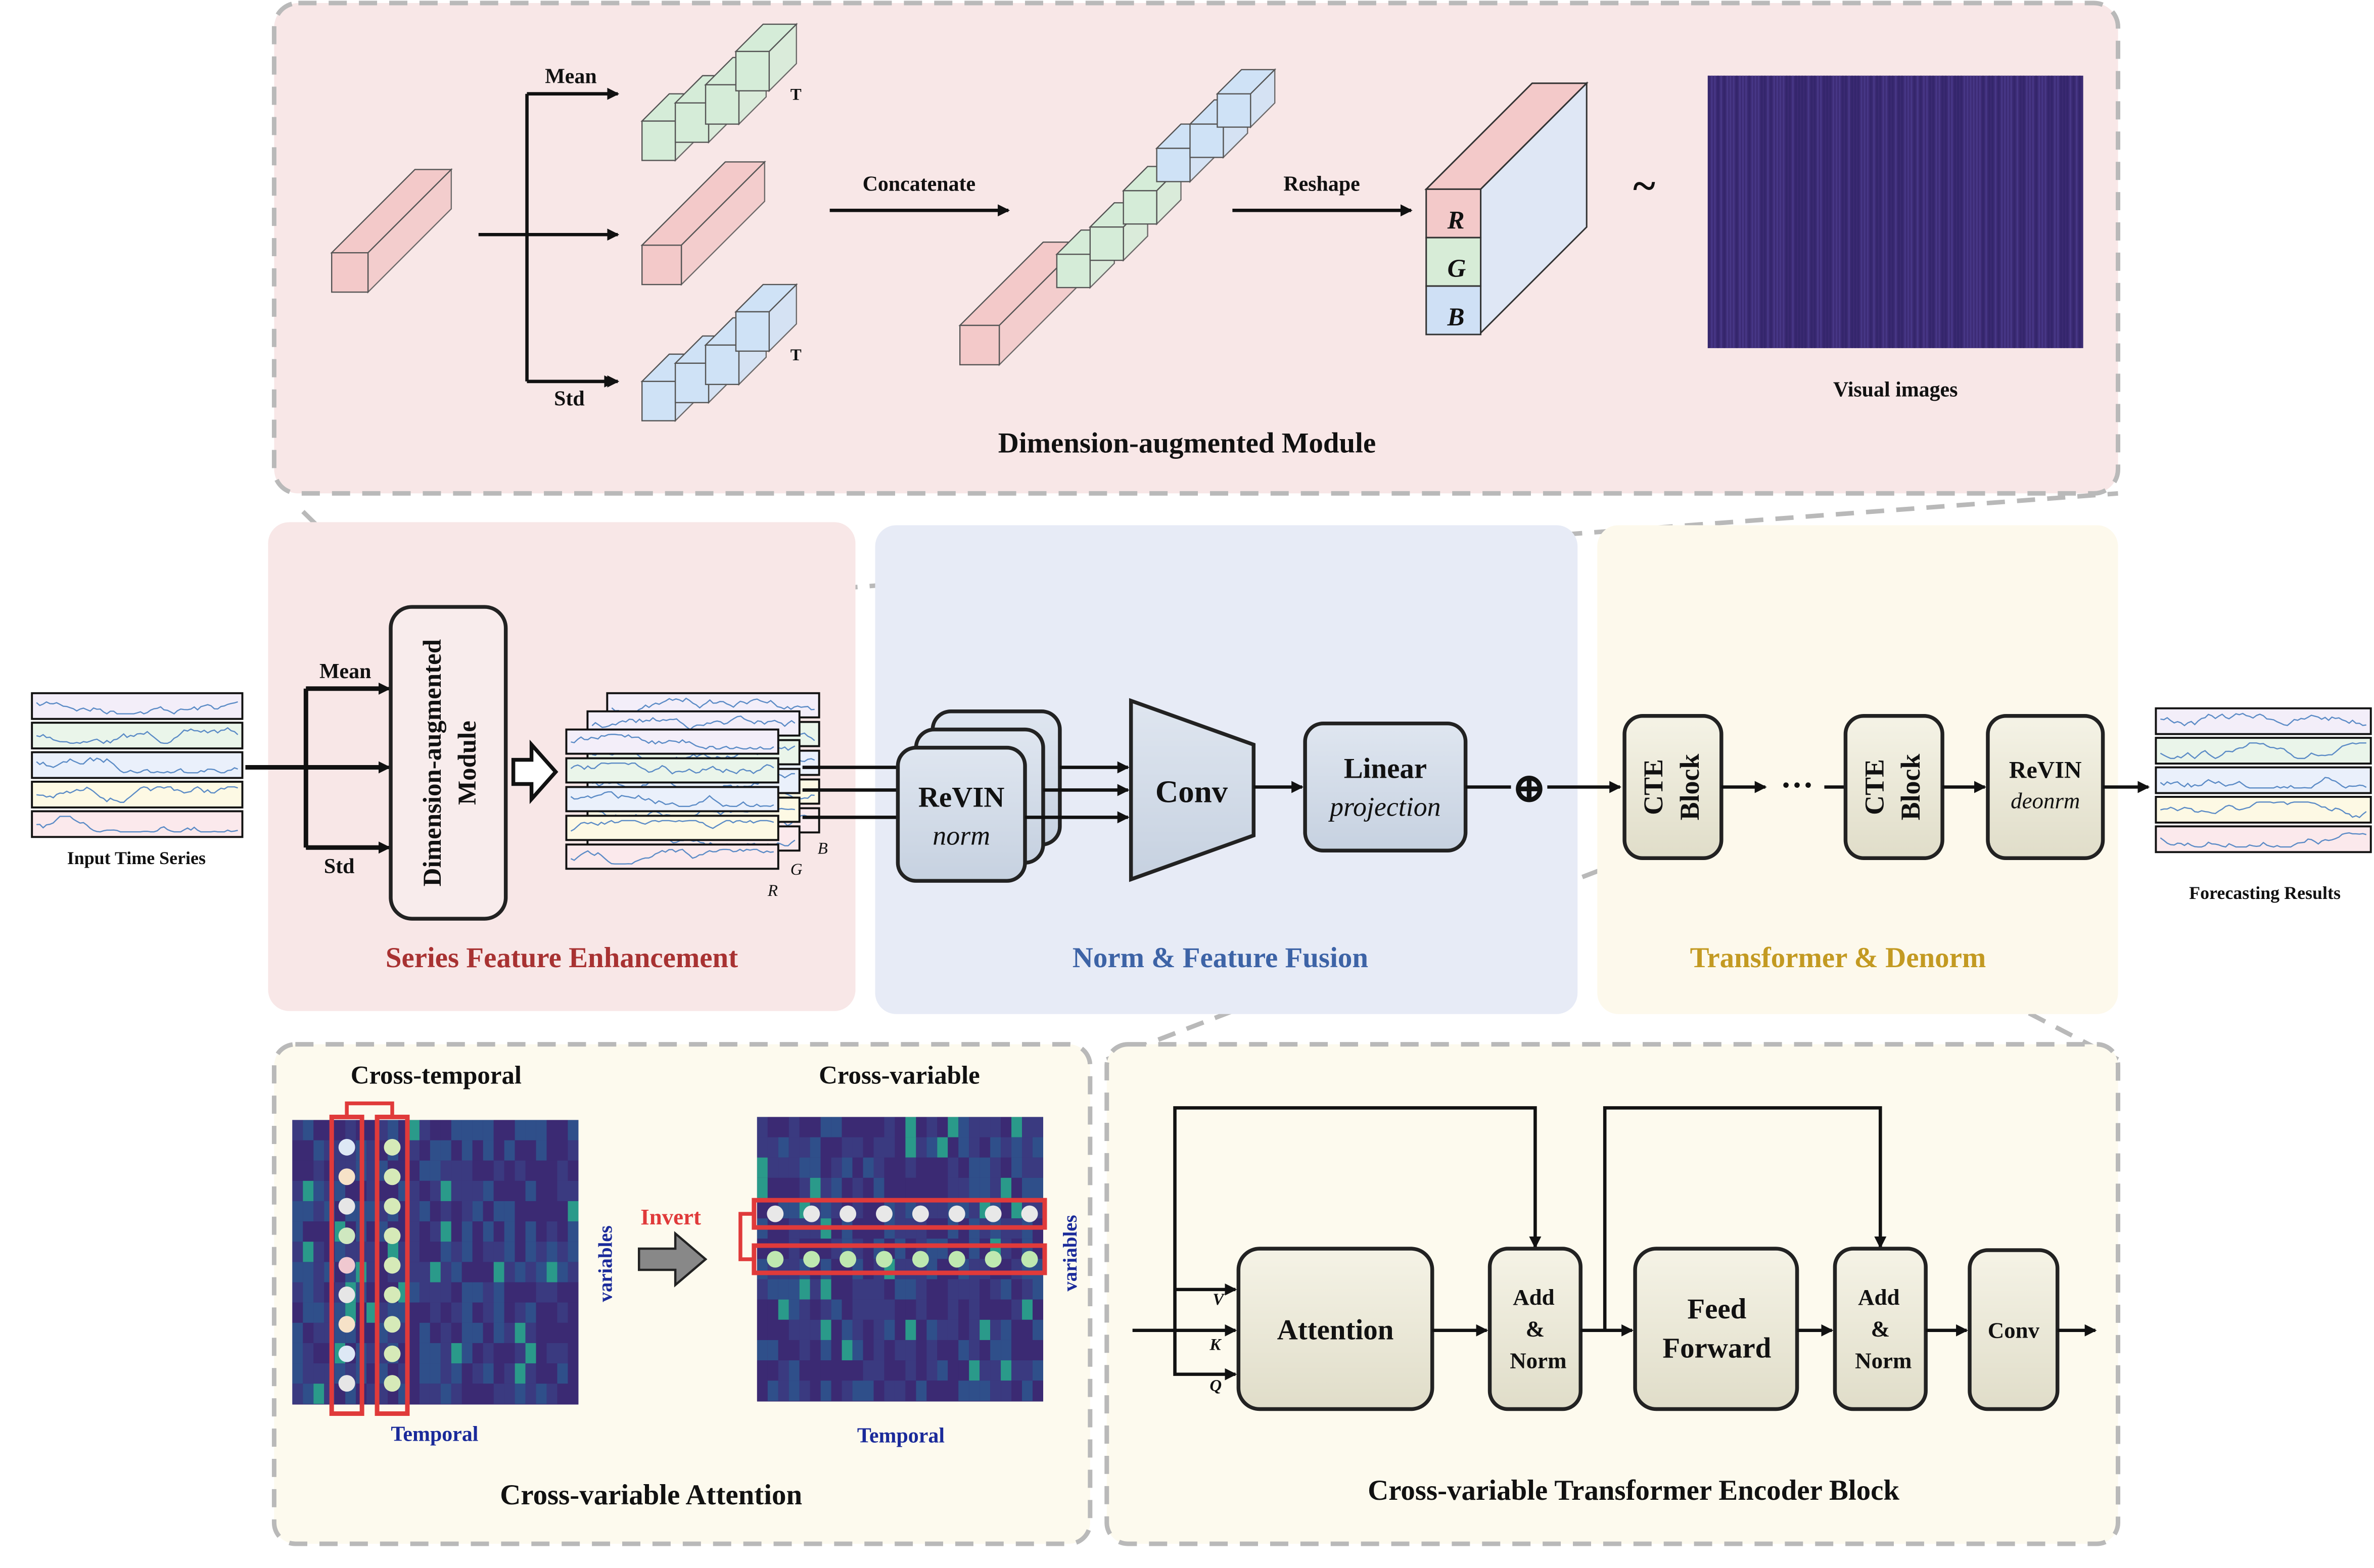 The width and height of the screenshot is (2374, 1568). I want to click on cte-block-n: CTE Block, so click(1893, 787).